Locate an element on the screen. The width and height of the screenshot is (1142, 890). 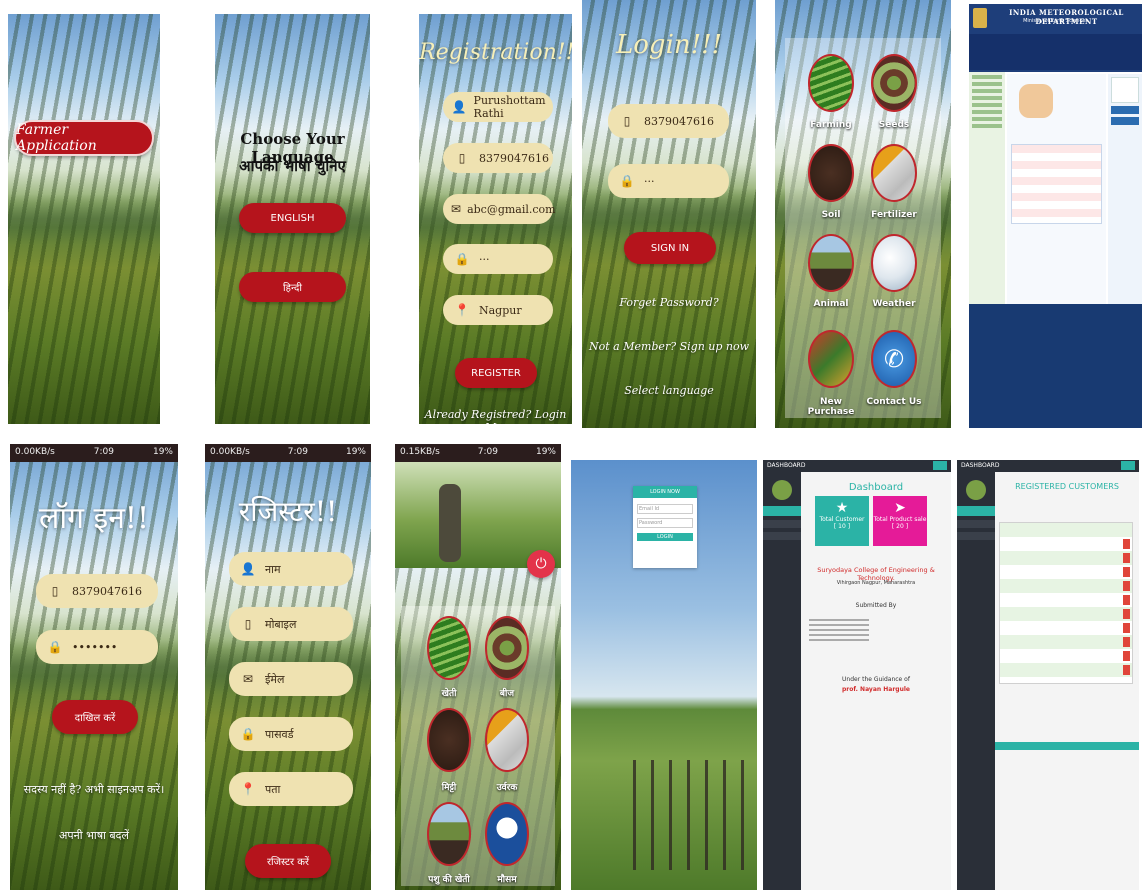
fertilizer-hi-icon is located at coordinates (507, 740).